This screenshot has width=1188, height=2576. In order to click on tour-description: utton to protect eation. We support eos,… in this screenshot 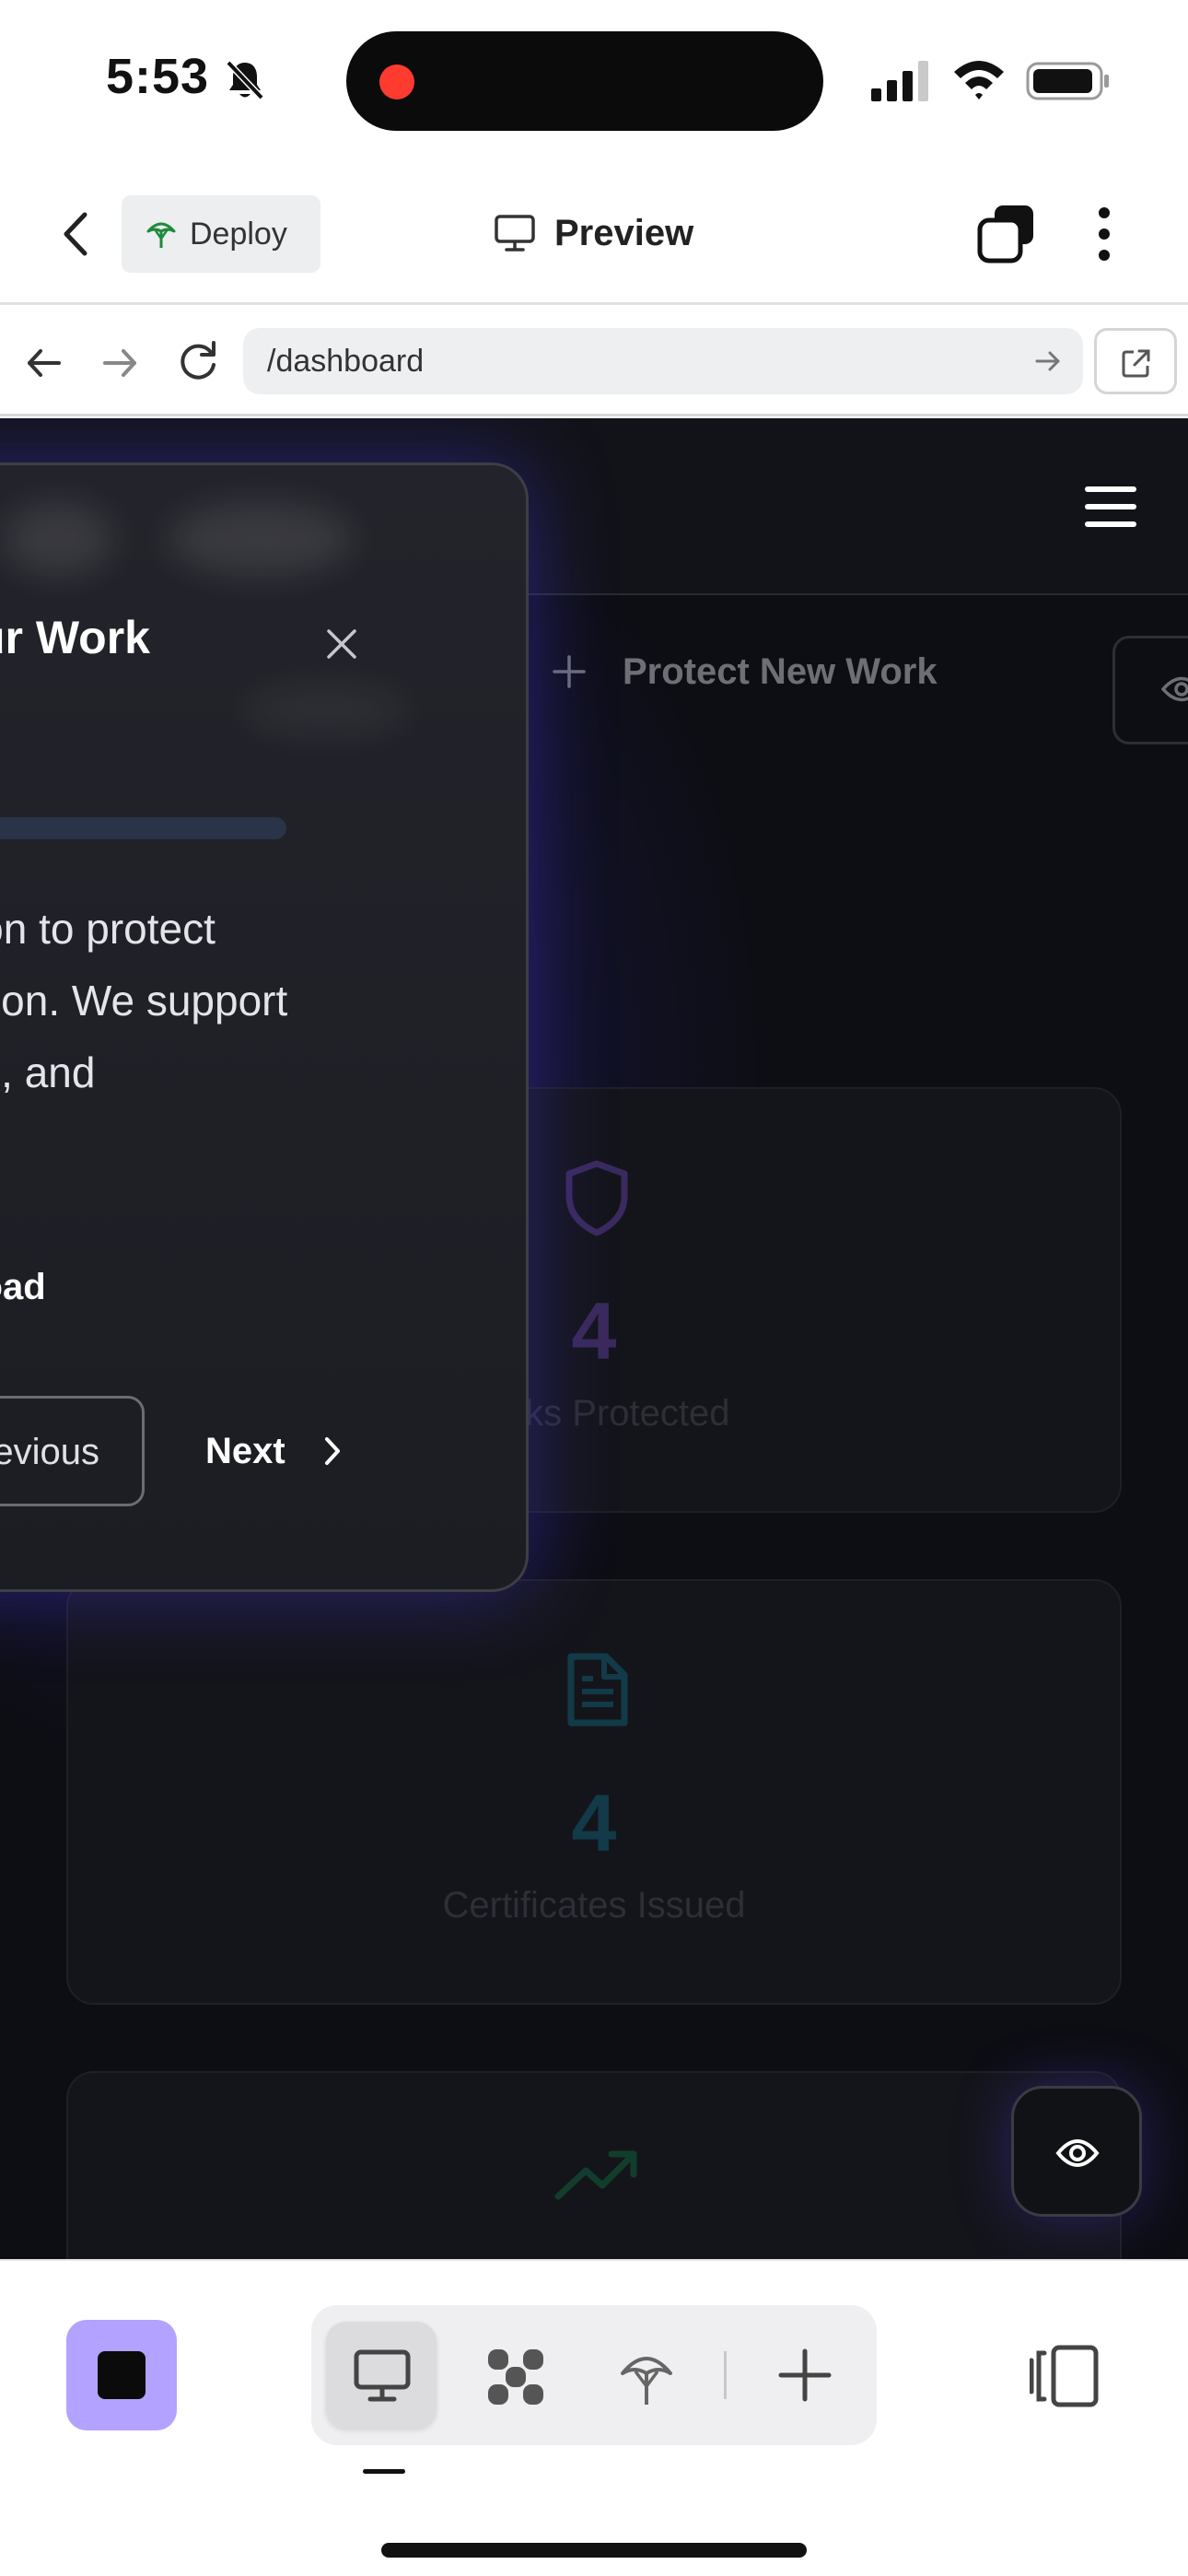, I will do `click(144, 1000)`.